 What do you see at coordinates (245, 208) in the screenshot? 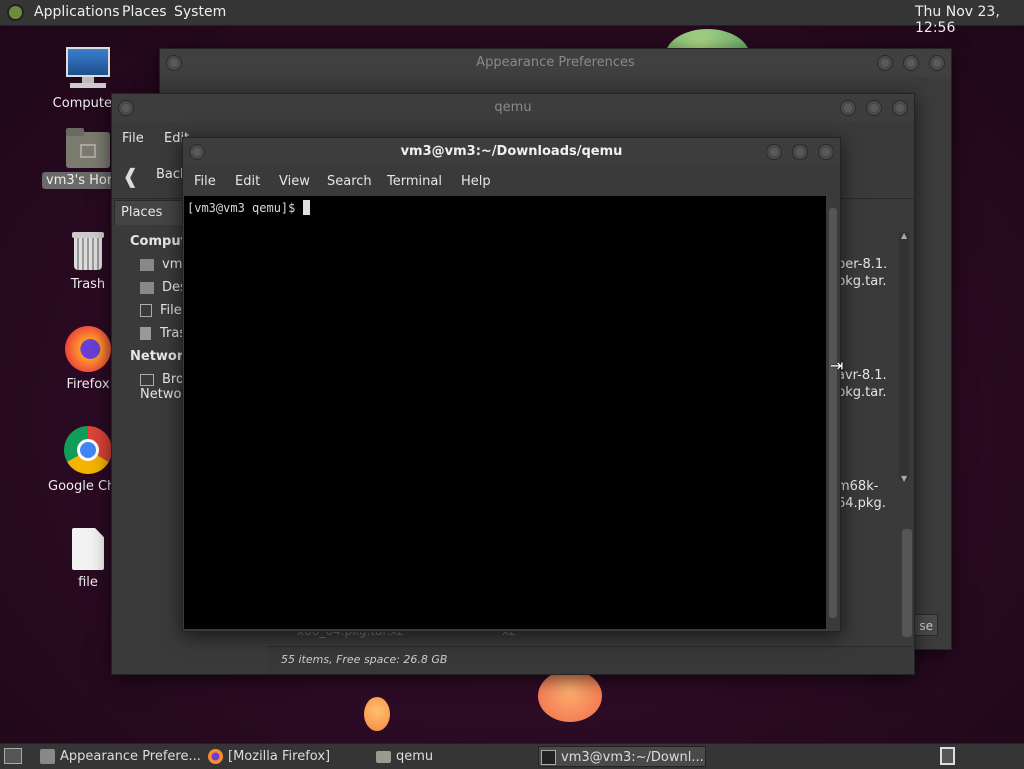
I see `terminal-prompt: [vm3@vm3 qemu]$` at bounding box center [245, 208].